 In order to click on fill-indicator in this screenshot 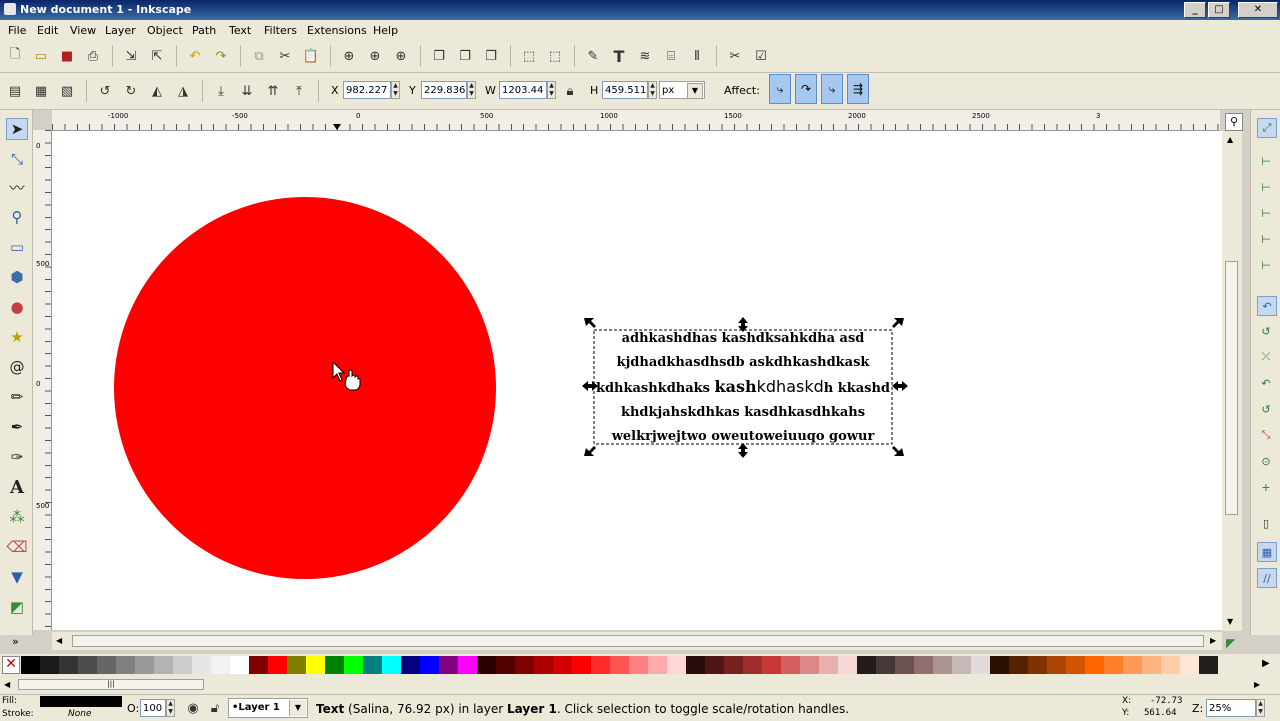, I will do `click(81, 701)`.